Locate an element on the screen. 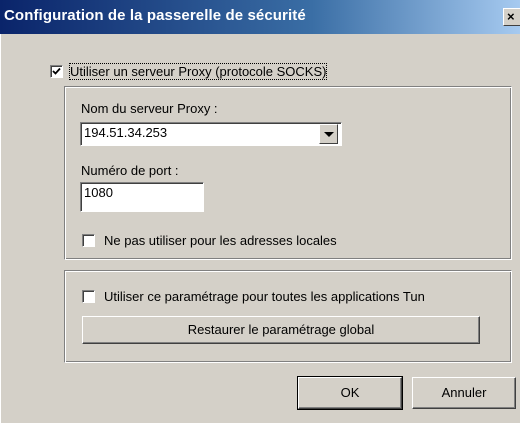 This screenshot has width=520, height=423. restore-global-label: Restaurer le paramétrage global is located at coordinates (281, 329).